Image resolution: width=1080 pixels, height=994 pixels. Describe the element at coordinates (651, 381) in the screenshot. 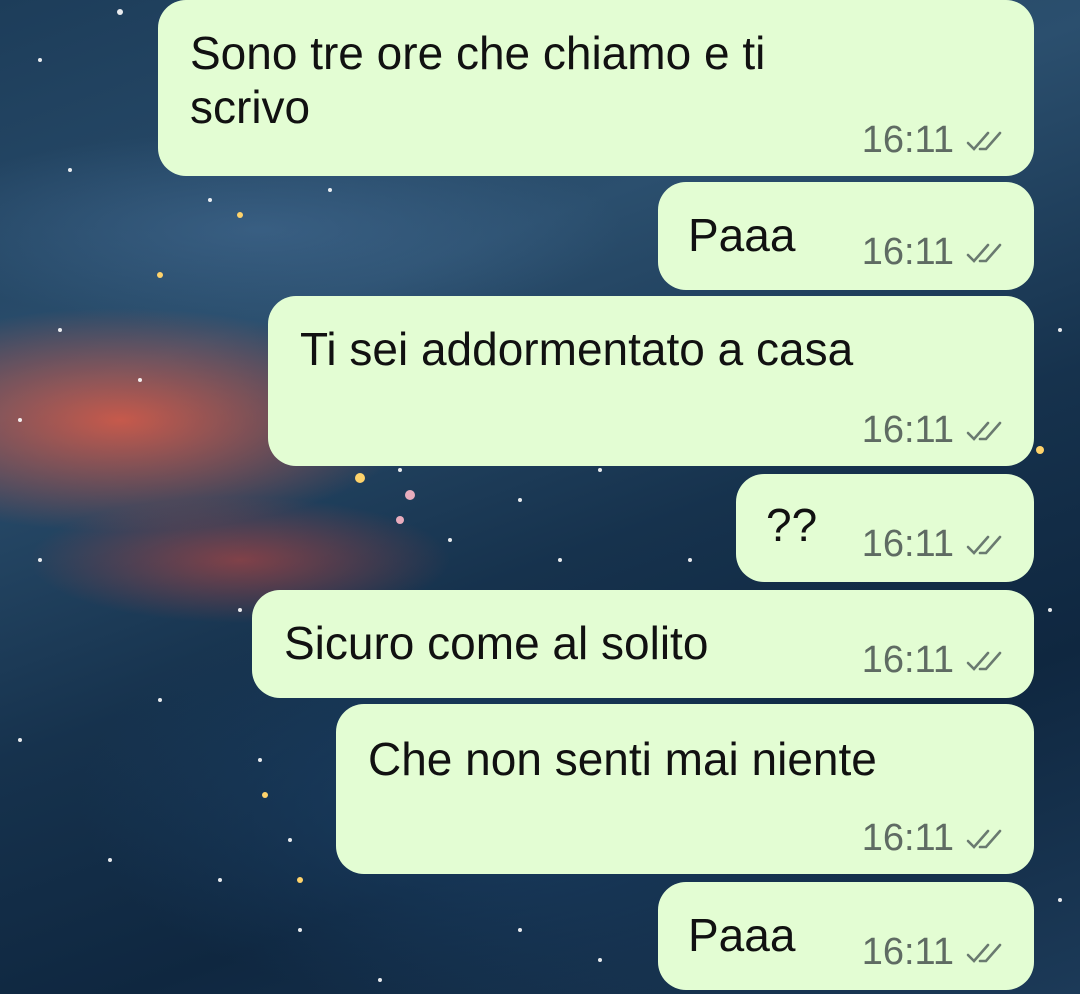

I see `message-bubble: Ti sei addormentato a casa 16:11` at that location.